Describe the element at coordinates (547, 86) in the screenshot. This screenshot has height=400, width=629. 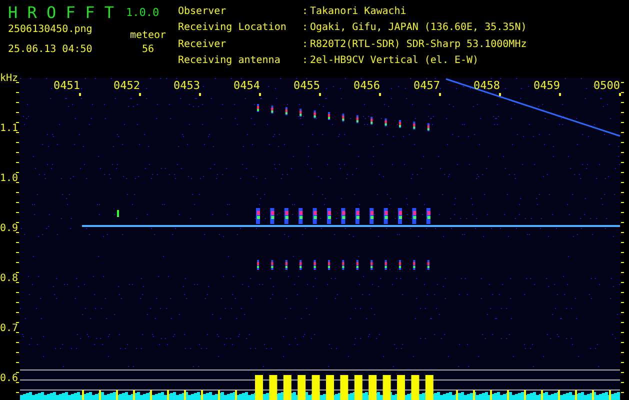
I see `time-label: 0459` at that location.